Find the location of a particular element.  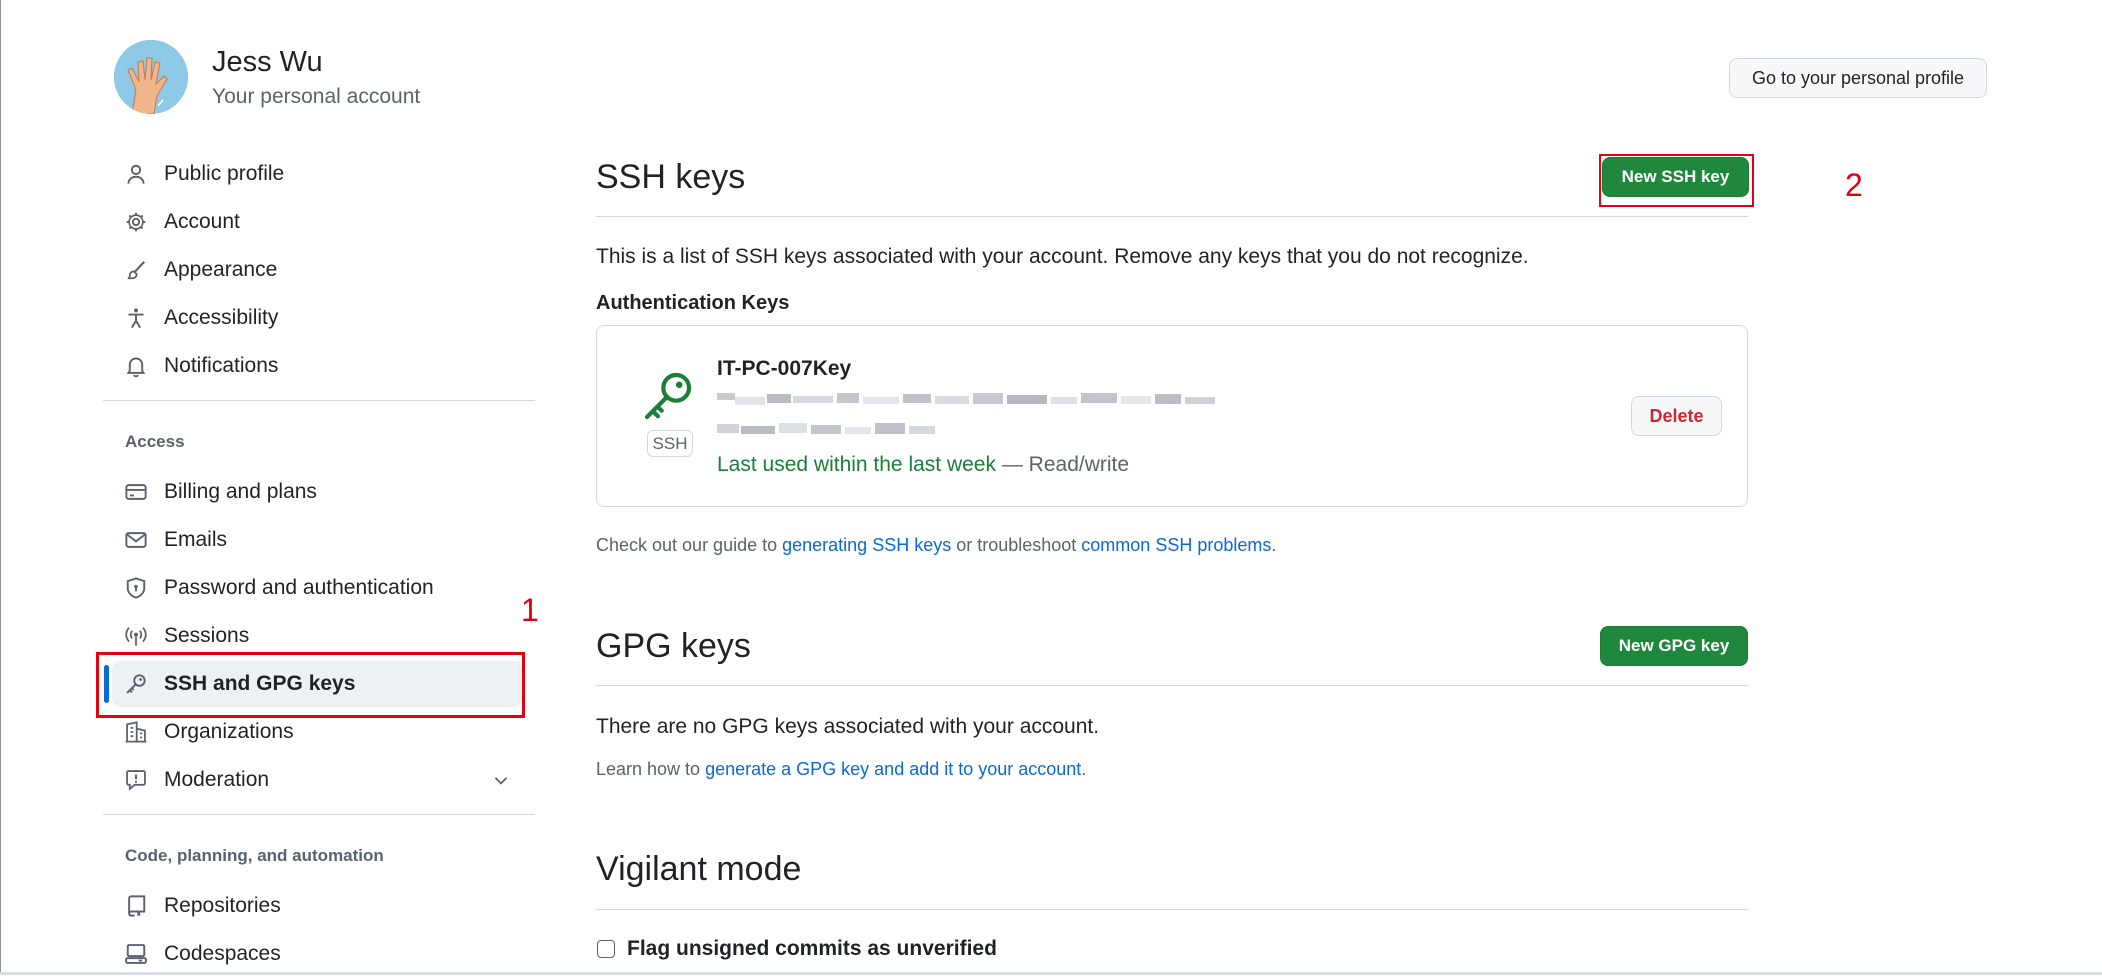

waving-hand-icon is located at coordinates (151, 77).